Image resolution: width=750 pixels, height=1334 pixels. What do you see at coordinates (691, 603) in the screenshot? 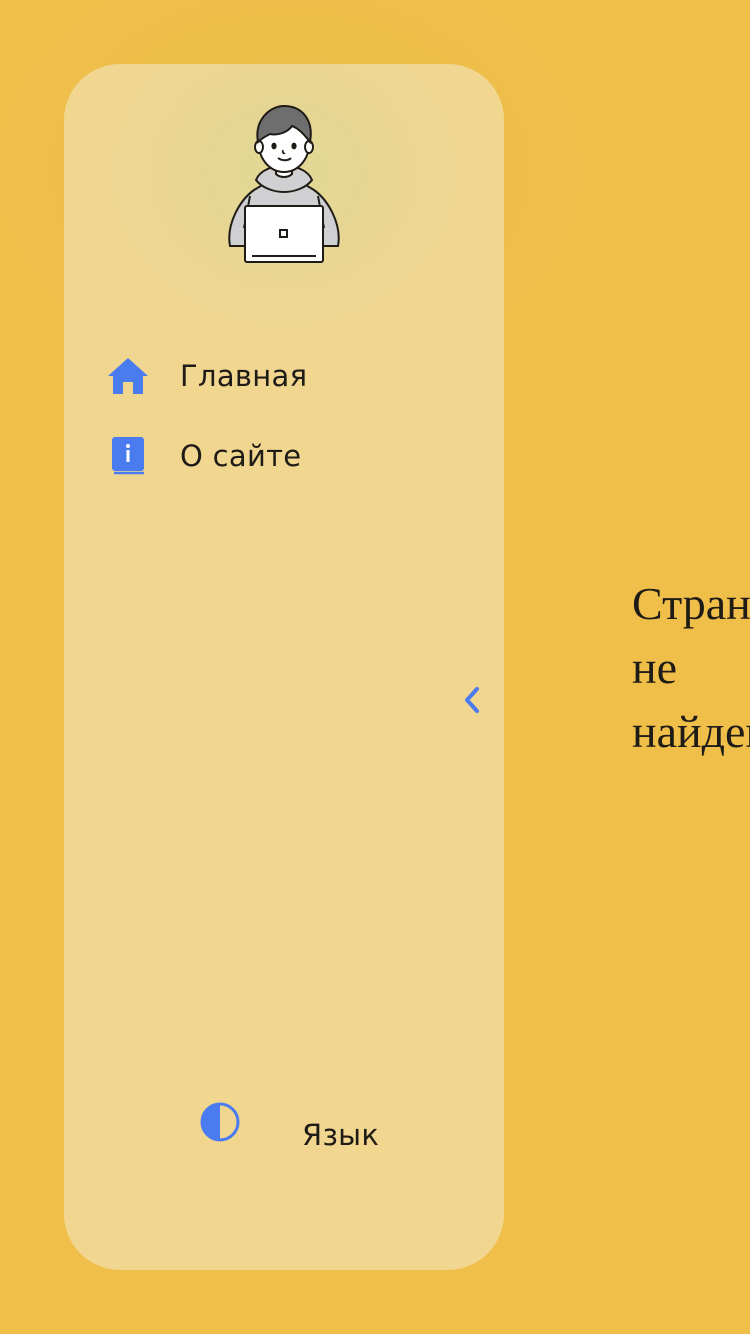
I see `not-found-line-1: Страница` at bounding box center [691, 603].